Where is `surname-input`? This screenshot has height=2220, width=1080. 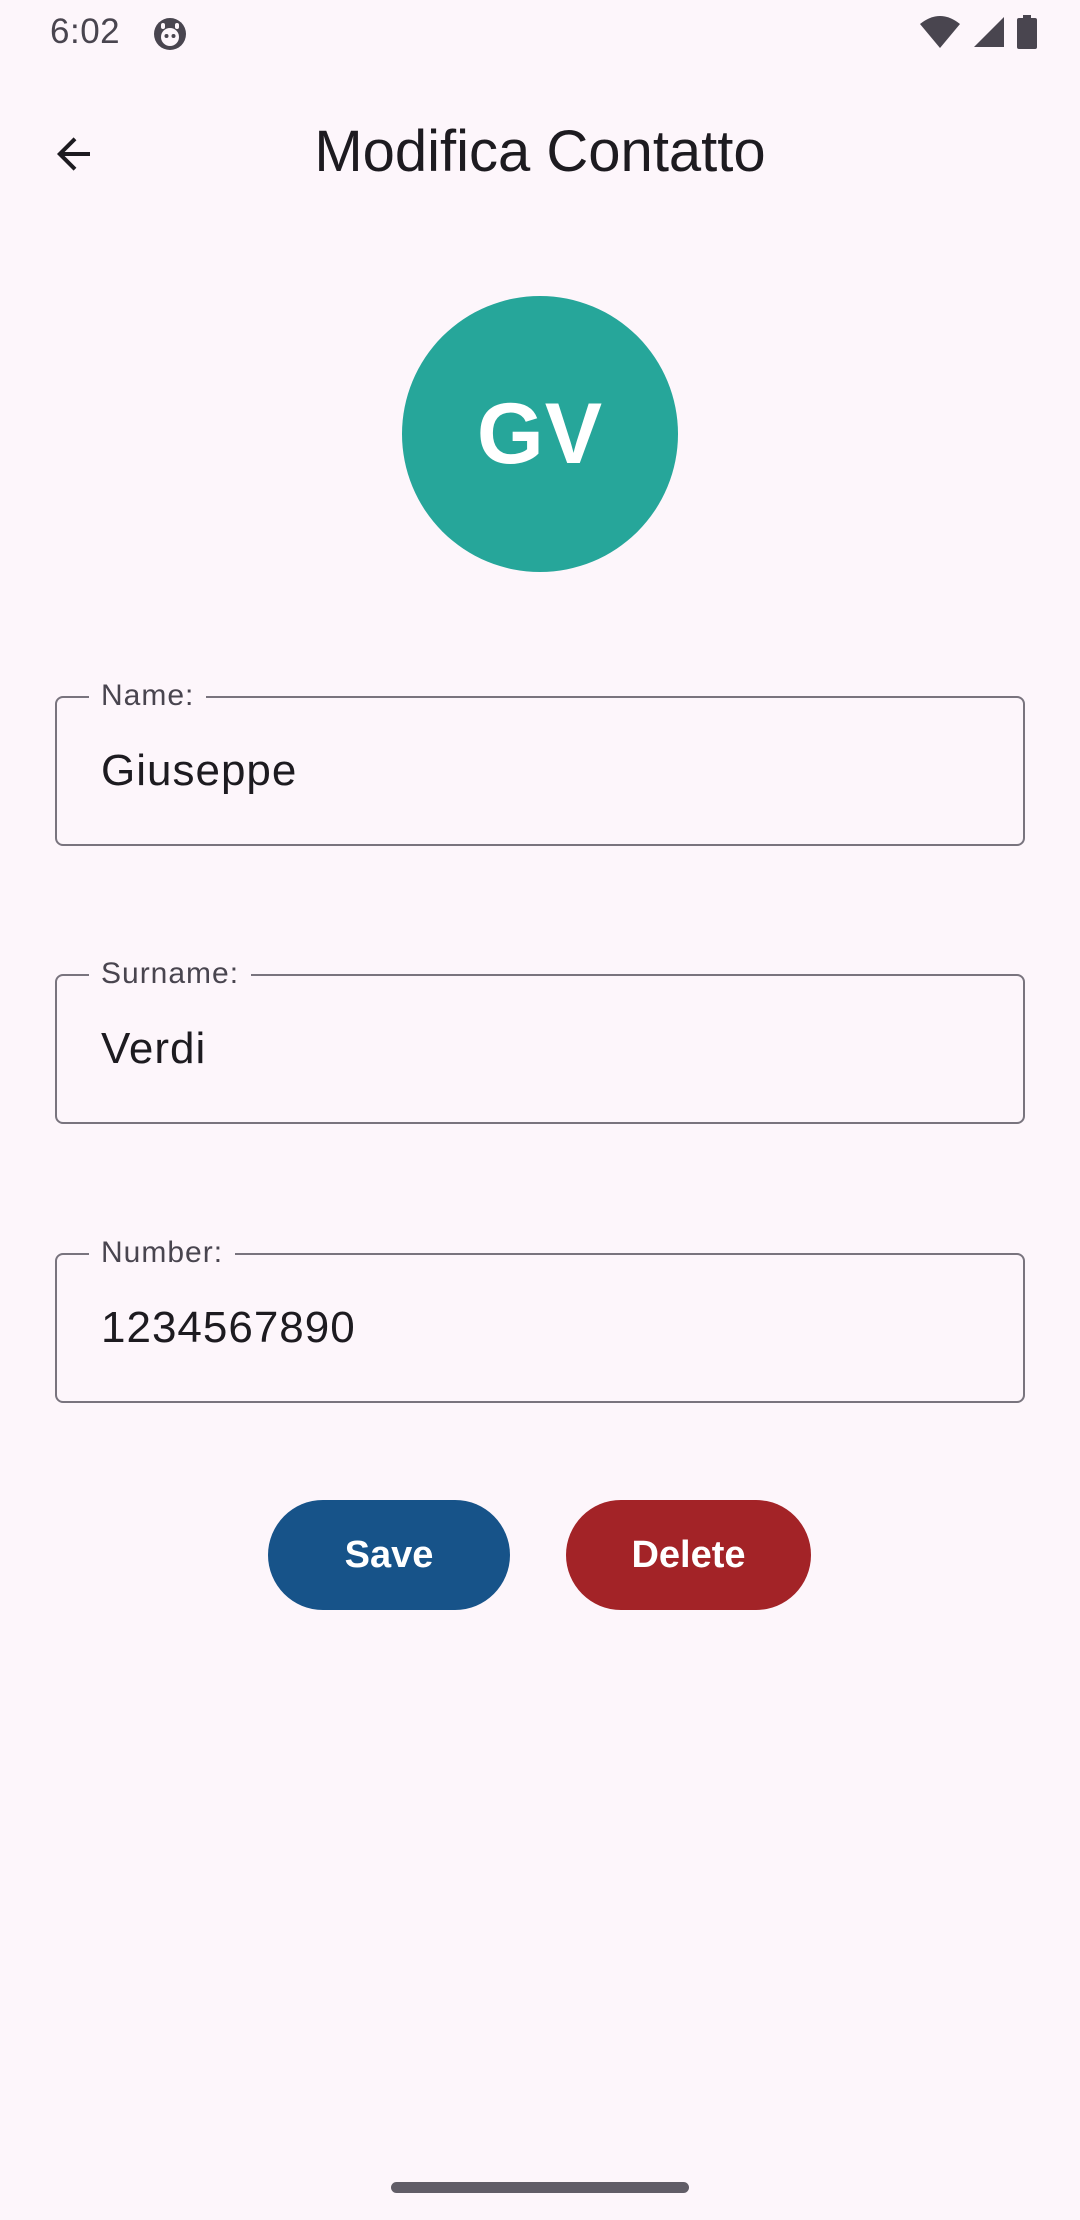
surname-input is located at coordinates (541, 1049).